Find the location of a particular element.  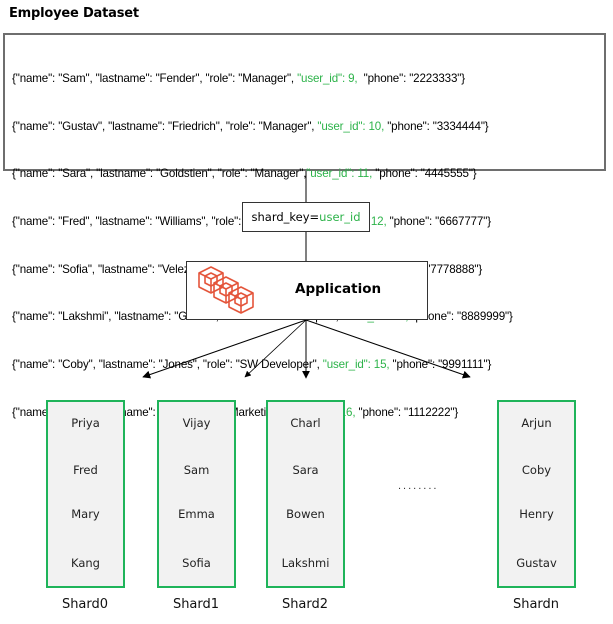

shard-record: Mary is located at coordinates (85, 514).